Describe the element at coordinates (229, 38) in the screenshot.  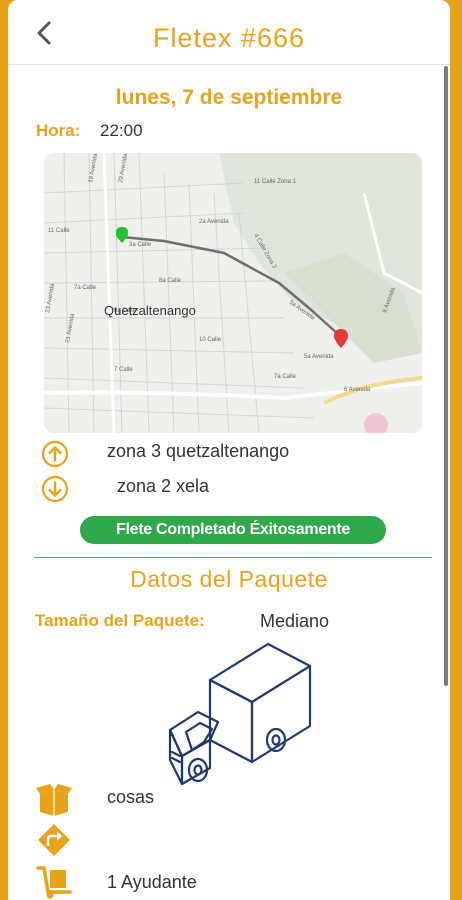
I see `page-title: Fletex #666` at that location.